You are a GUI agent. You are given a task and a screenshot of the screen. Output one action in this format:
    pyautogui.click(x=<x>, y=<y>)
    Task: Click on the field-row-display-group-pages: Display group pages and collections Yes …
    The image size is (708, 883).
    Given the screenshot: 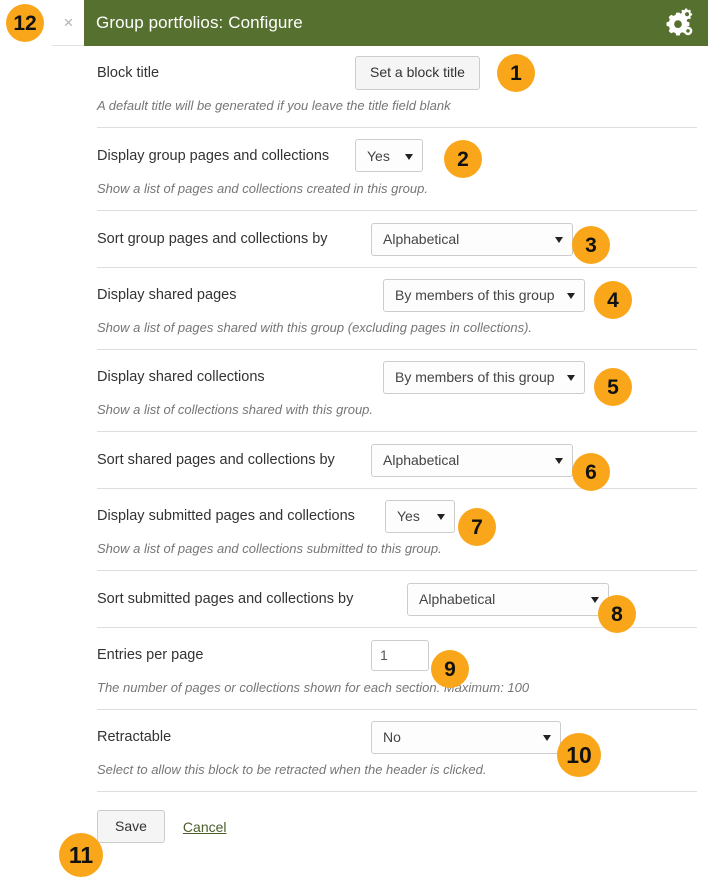 What is the action you would take?
    pyautogui.click(x=397, y=169)
    